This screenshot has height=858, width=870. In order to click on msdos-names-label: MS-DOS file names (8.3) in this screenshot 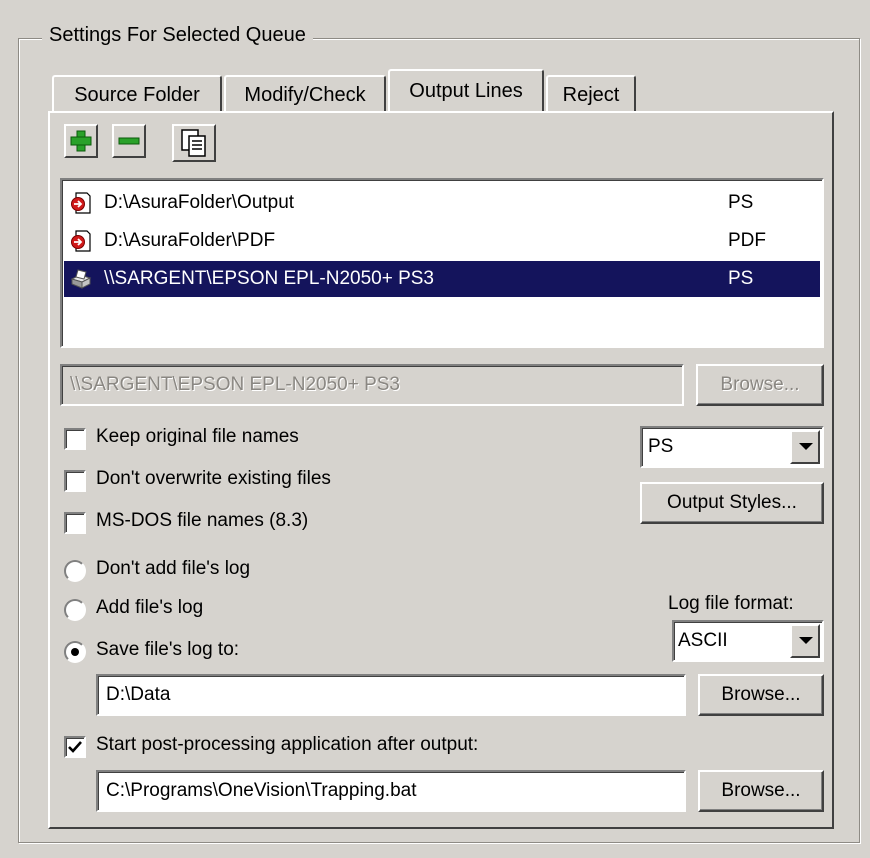, I will do `click(202, 520)`.